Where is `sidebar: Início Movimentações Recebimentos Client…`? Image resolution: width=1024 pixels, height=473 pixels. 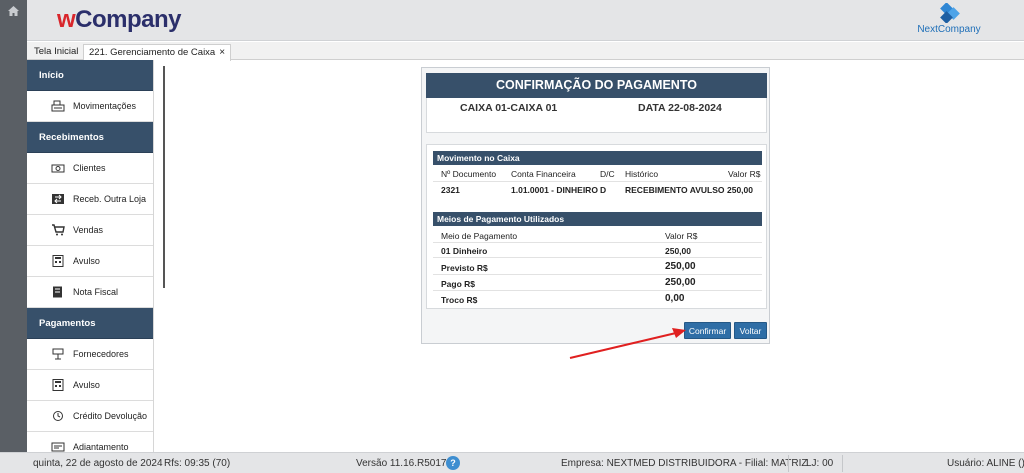 sidebar: Início Movimentações Recebimentos Client… is located at coordinates (90, 256).